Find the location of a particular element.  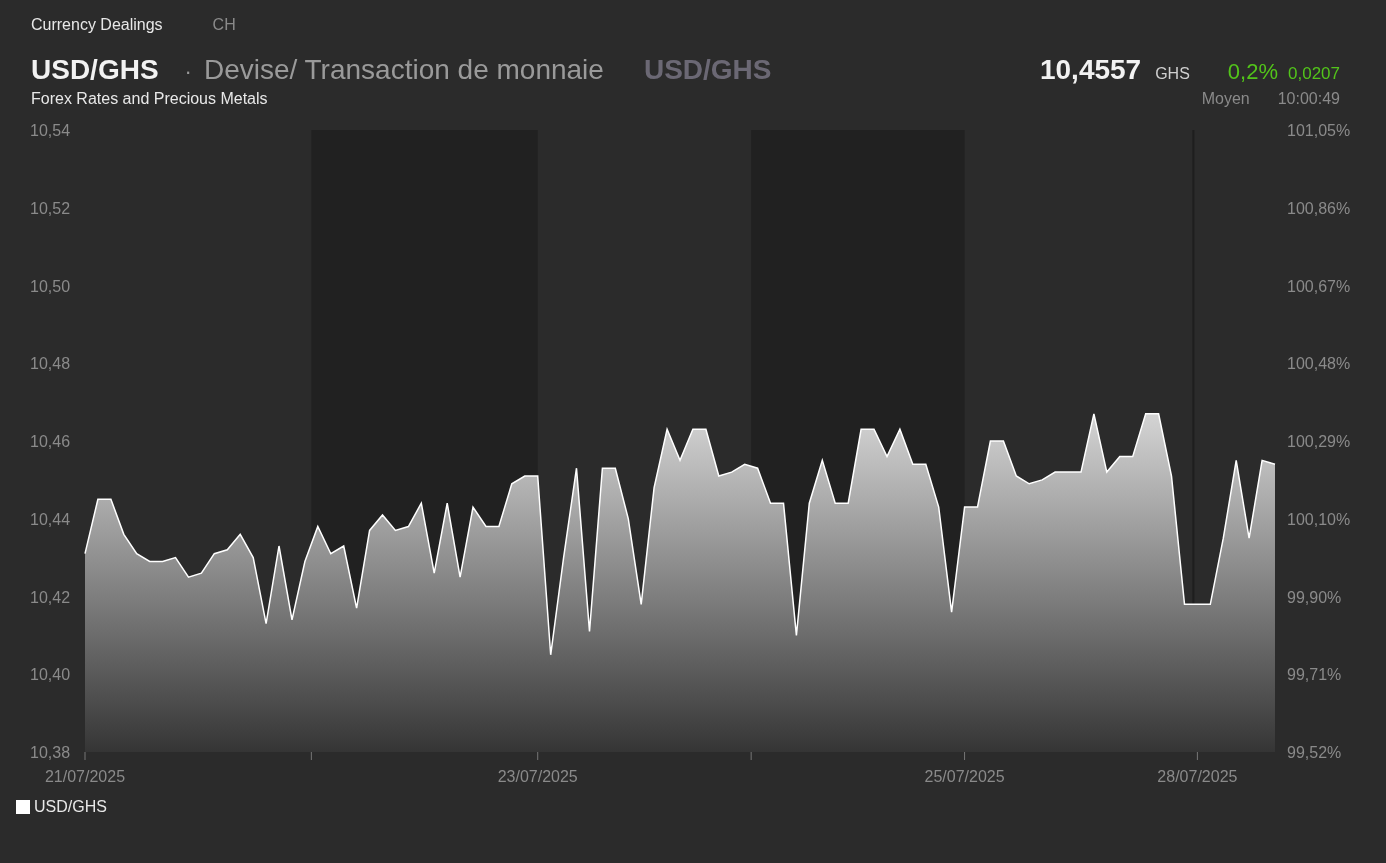

percent-axis-label: 100,29% is located at coordinates (1319, 441).